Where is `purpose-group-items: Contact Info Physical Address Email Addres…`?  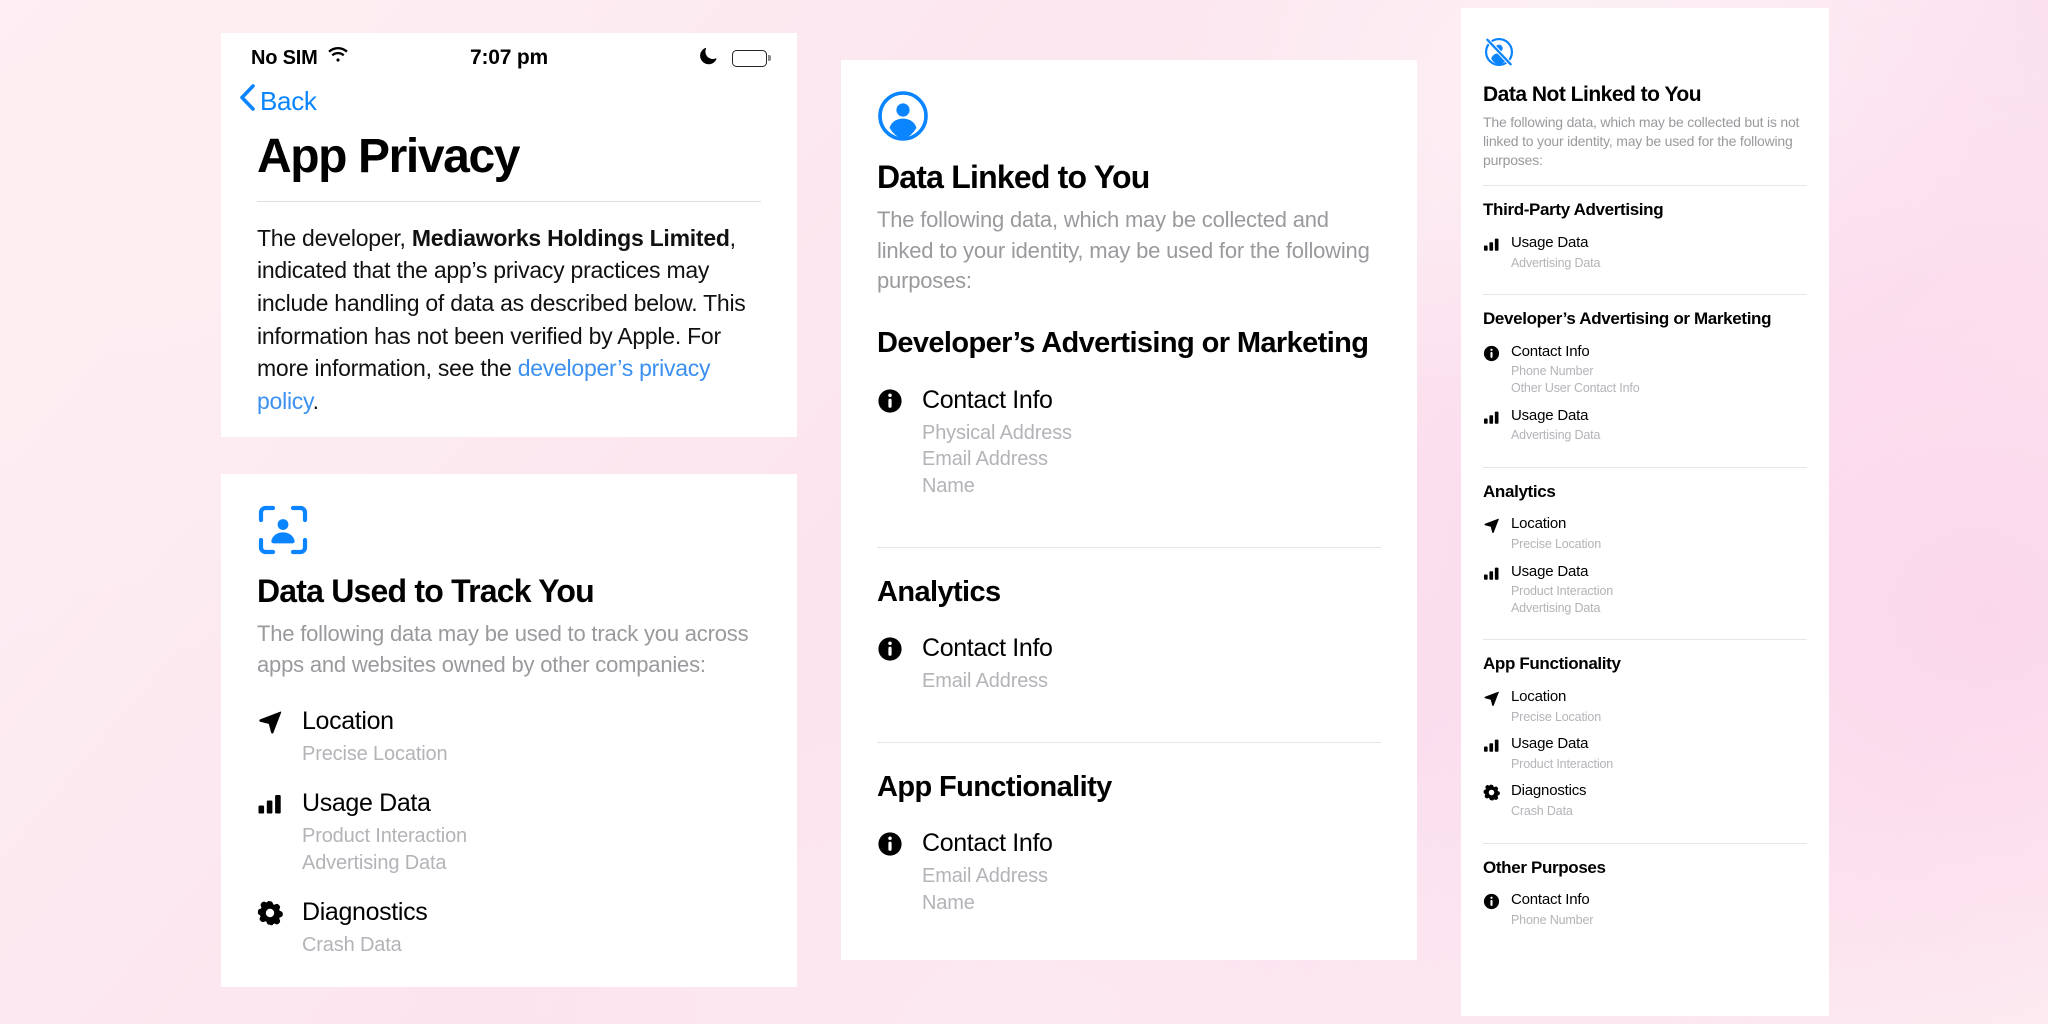
purpose-group-items: Contact Info Physical Address Email Addres… is located at coordinates (1129, 451).